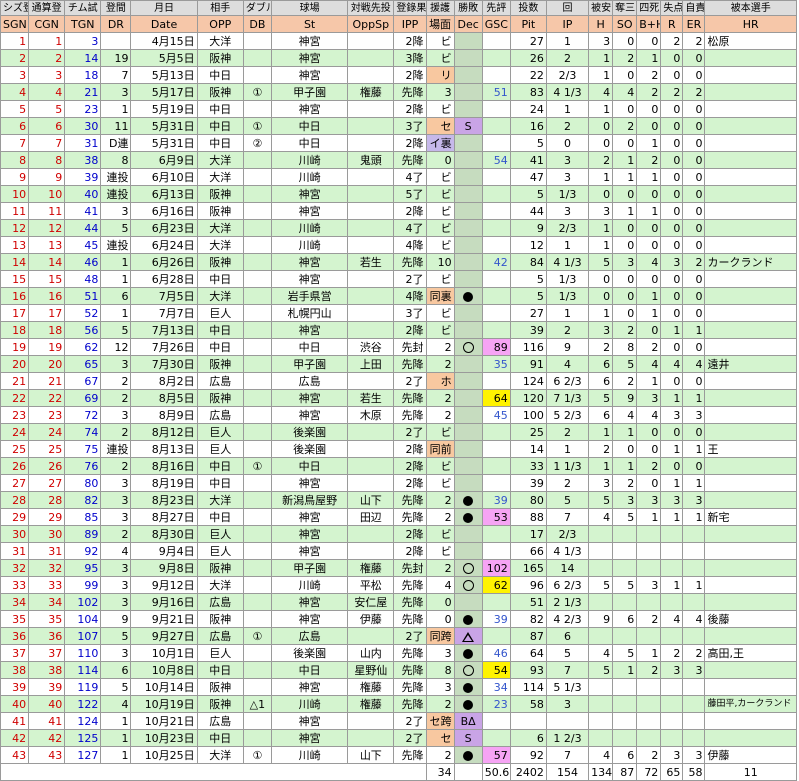 The height and width of the screenshot is (781, 799). Describe the element at coordinates (220, 262) in the screenshot. I see `cell-opp: 阪神` at that location.